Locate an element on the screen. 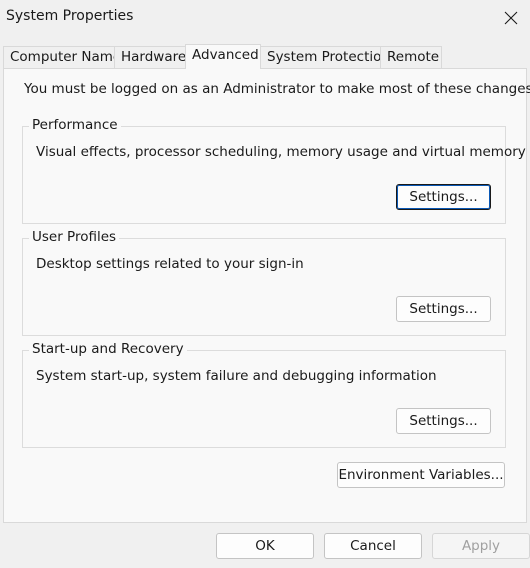 This screenshot has height=568, width=530. user-profiles-description: Desktop settings related to your sign-in is located at coordinates (170, 264).